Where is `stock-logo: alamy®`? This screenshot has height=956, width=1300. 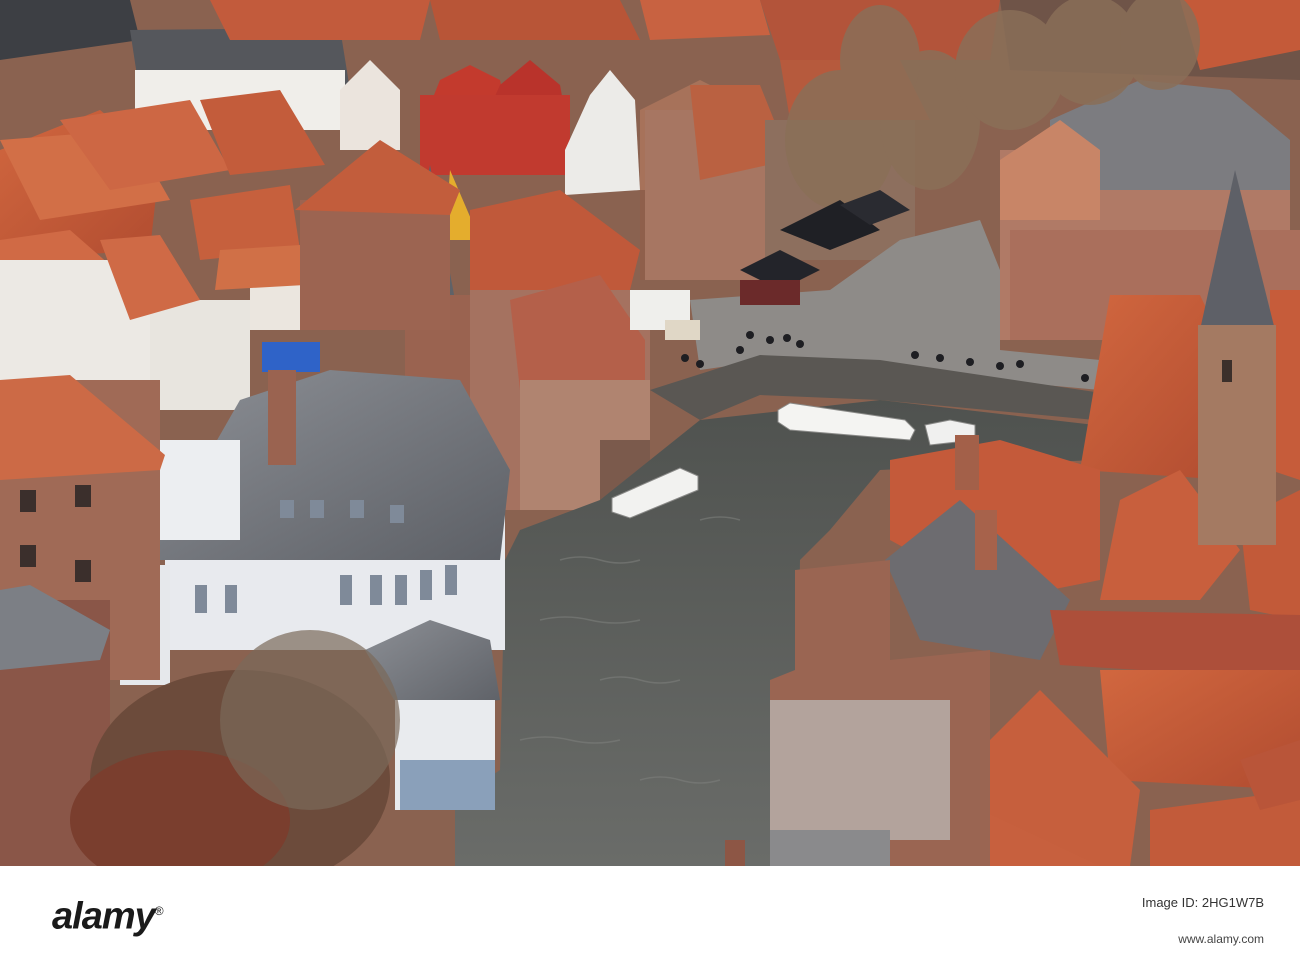
stock-logo: alamy® is located at coordinates (108, 914).